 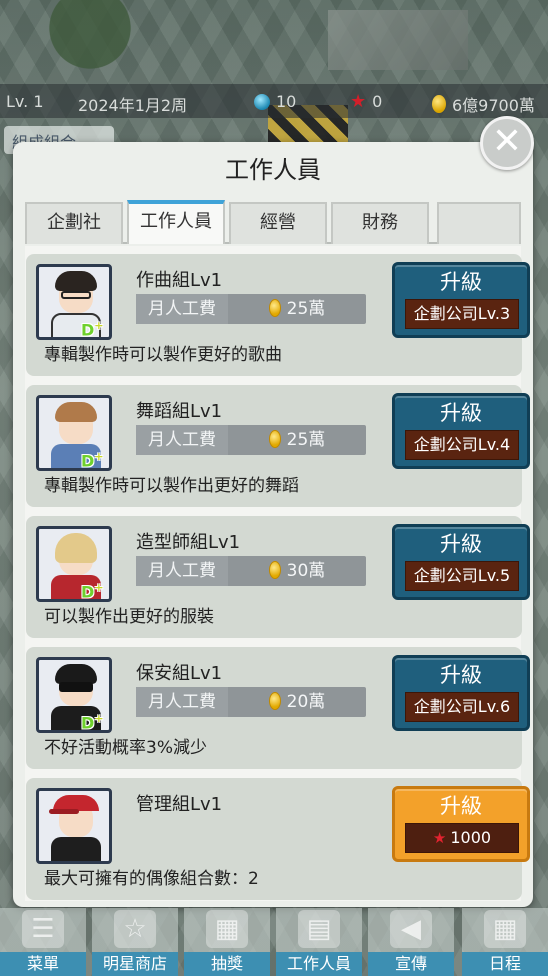 I want to click on security-avatar: D+, so click(x=74, y=695).